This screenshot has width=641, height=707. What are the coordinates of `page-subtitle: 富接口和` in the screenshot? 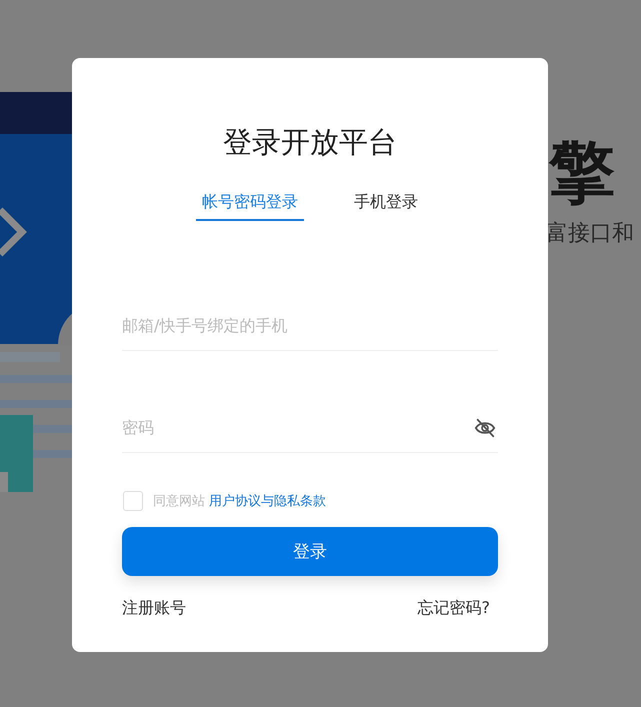 It's located at (590, 234).